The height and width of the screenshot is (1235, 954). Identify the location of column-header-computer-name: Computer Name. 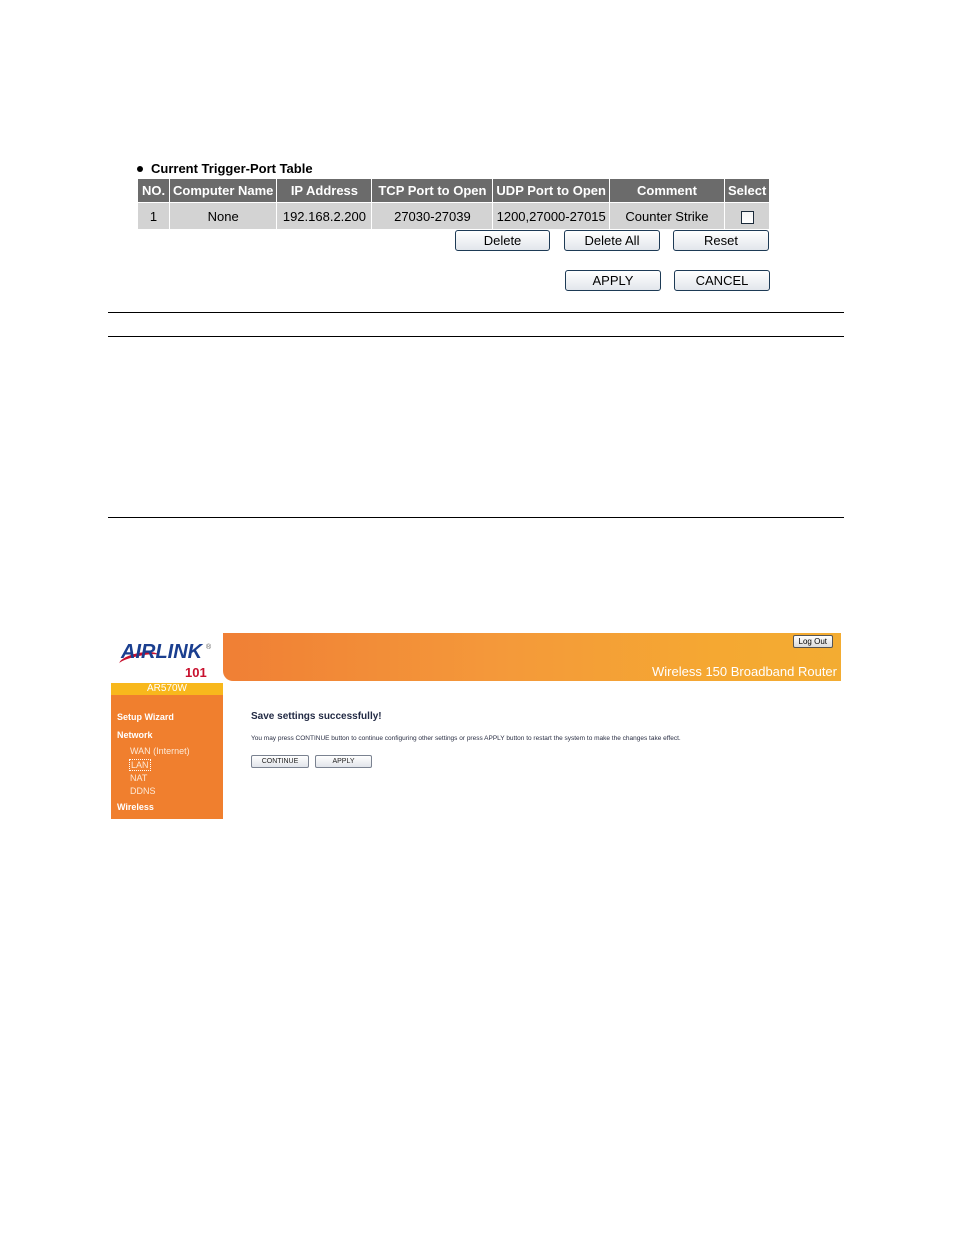
(223, 190).